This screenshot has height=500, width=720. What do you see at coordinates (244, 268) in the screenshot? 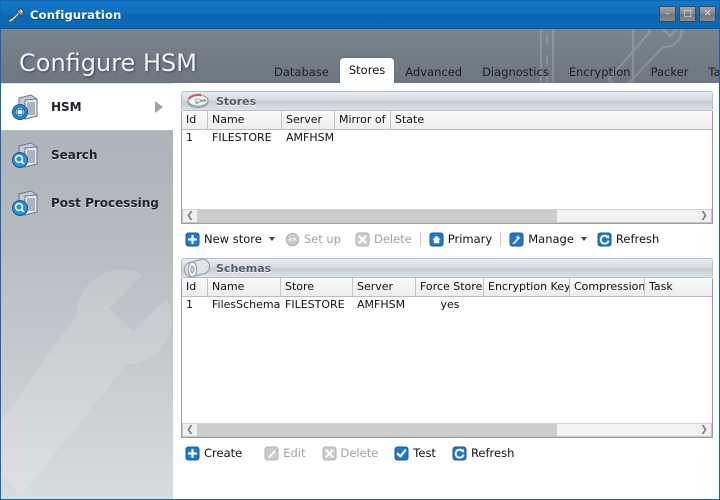
I see `schemas-group-title: Schemas` at bounding box center [244, 268].